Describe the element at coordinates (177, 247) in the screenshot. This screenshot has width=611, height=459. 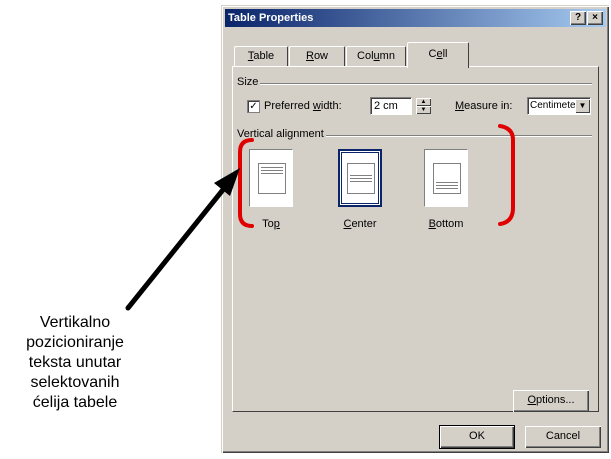
I see `arrow-shaft` at that location.